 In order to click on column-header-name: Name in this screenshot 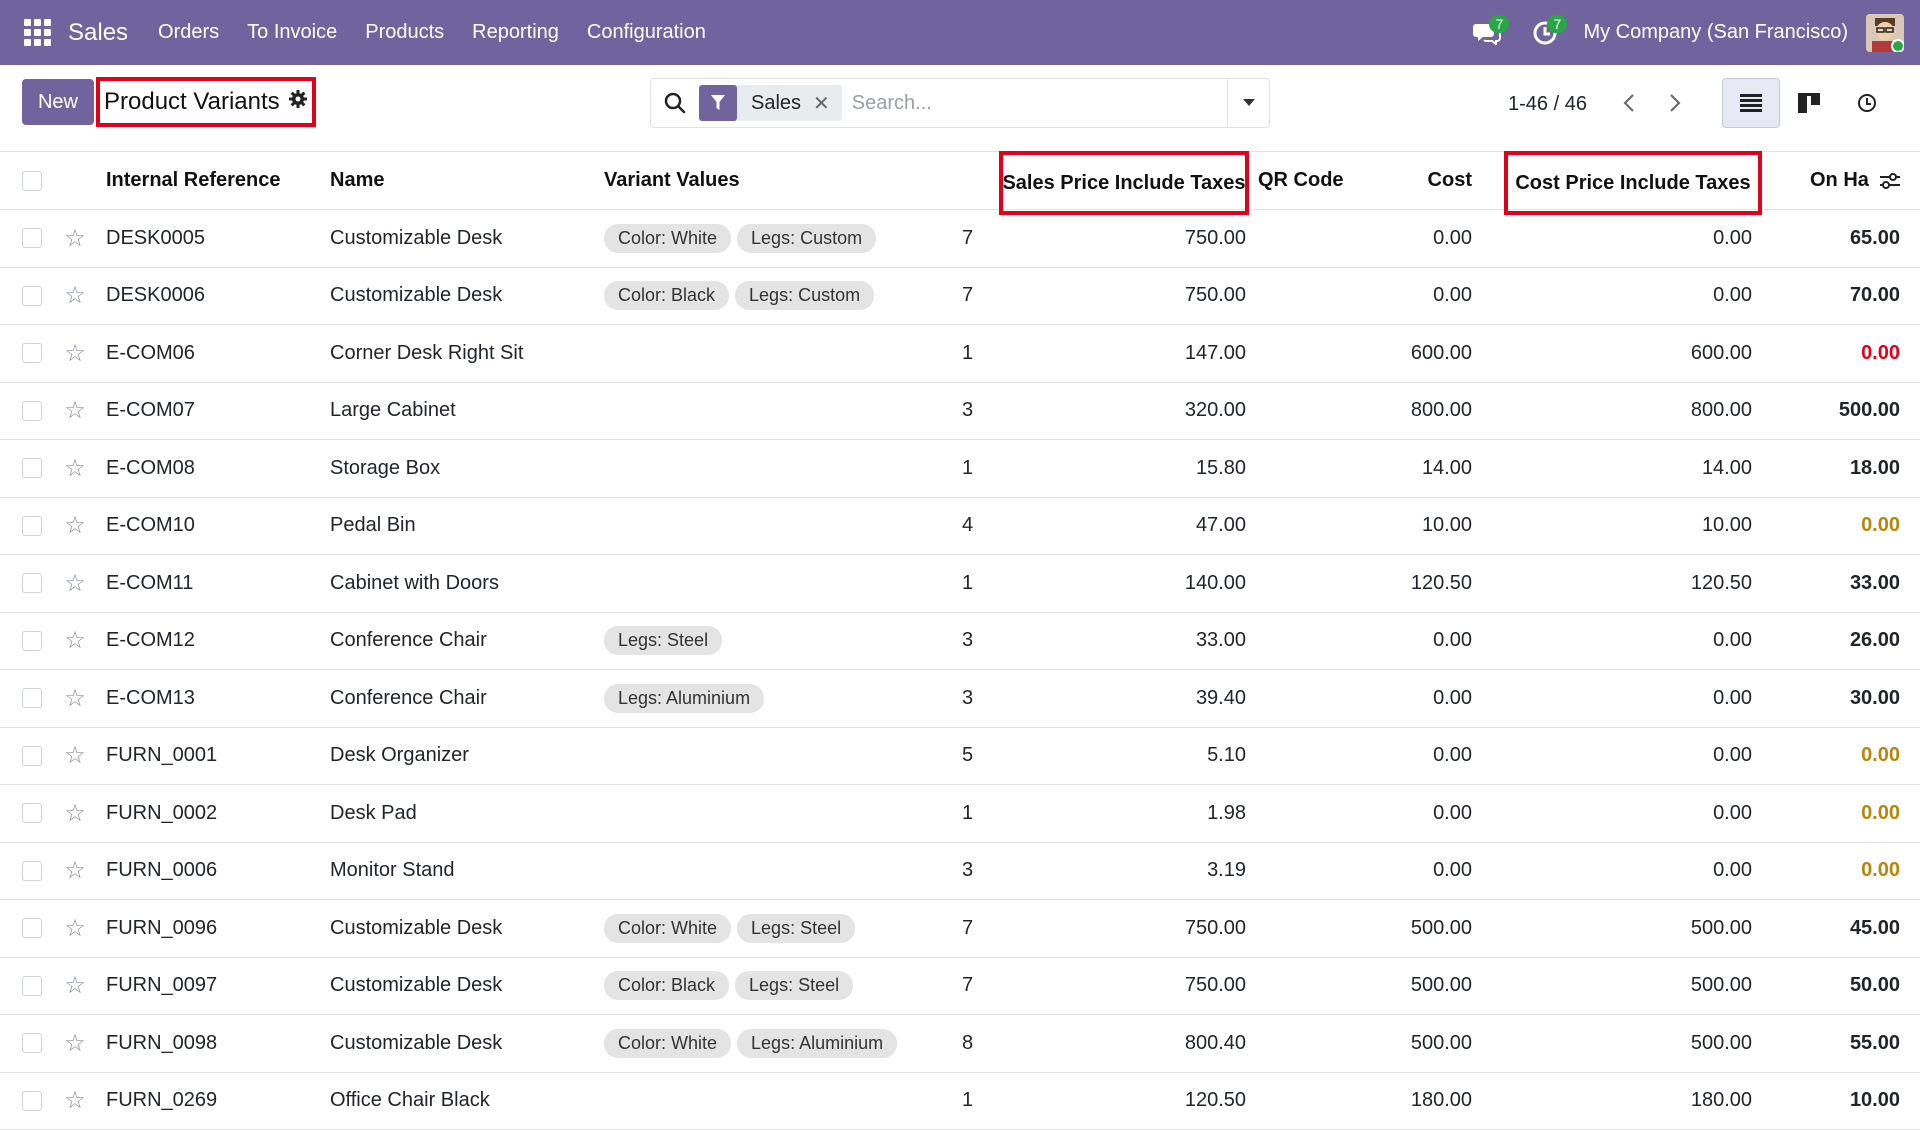, I will do `click(465, 180)`.